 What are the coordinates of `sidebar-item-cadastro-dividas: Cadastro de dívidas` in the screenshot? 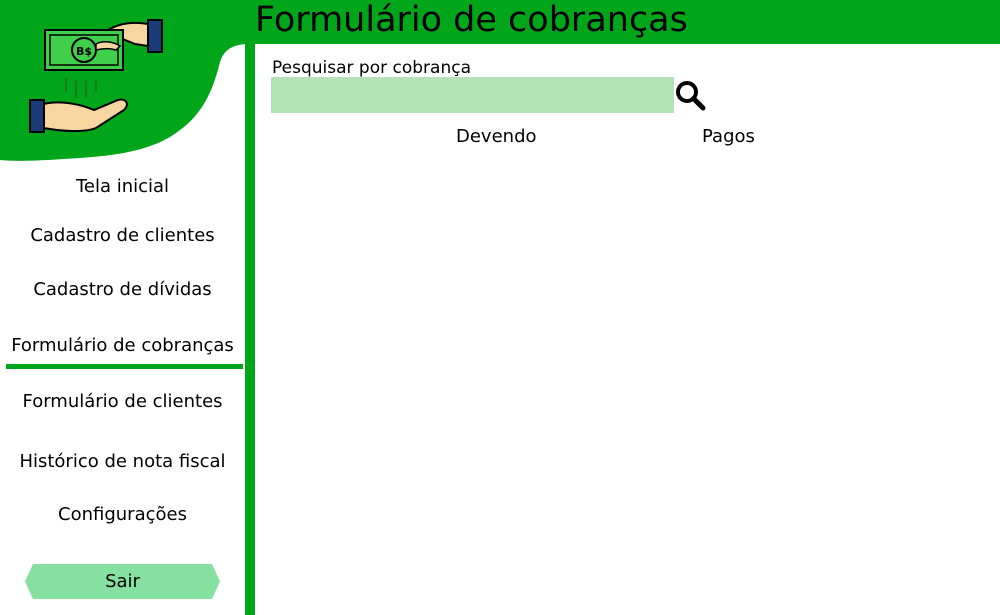 It's located at (122, 289).